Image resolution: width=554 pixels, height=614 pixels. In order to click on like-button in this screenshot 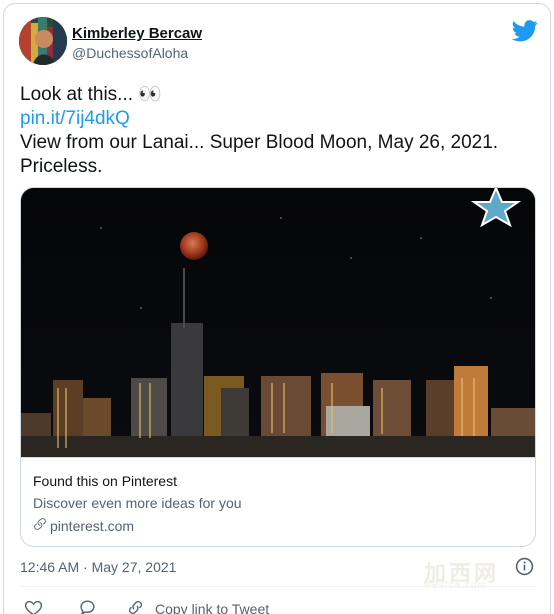, I will do `click(33, 606)`.